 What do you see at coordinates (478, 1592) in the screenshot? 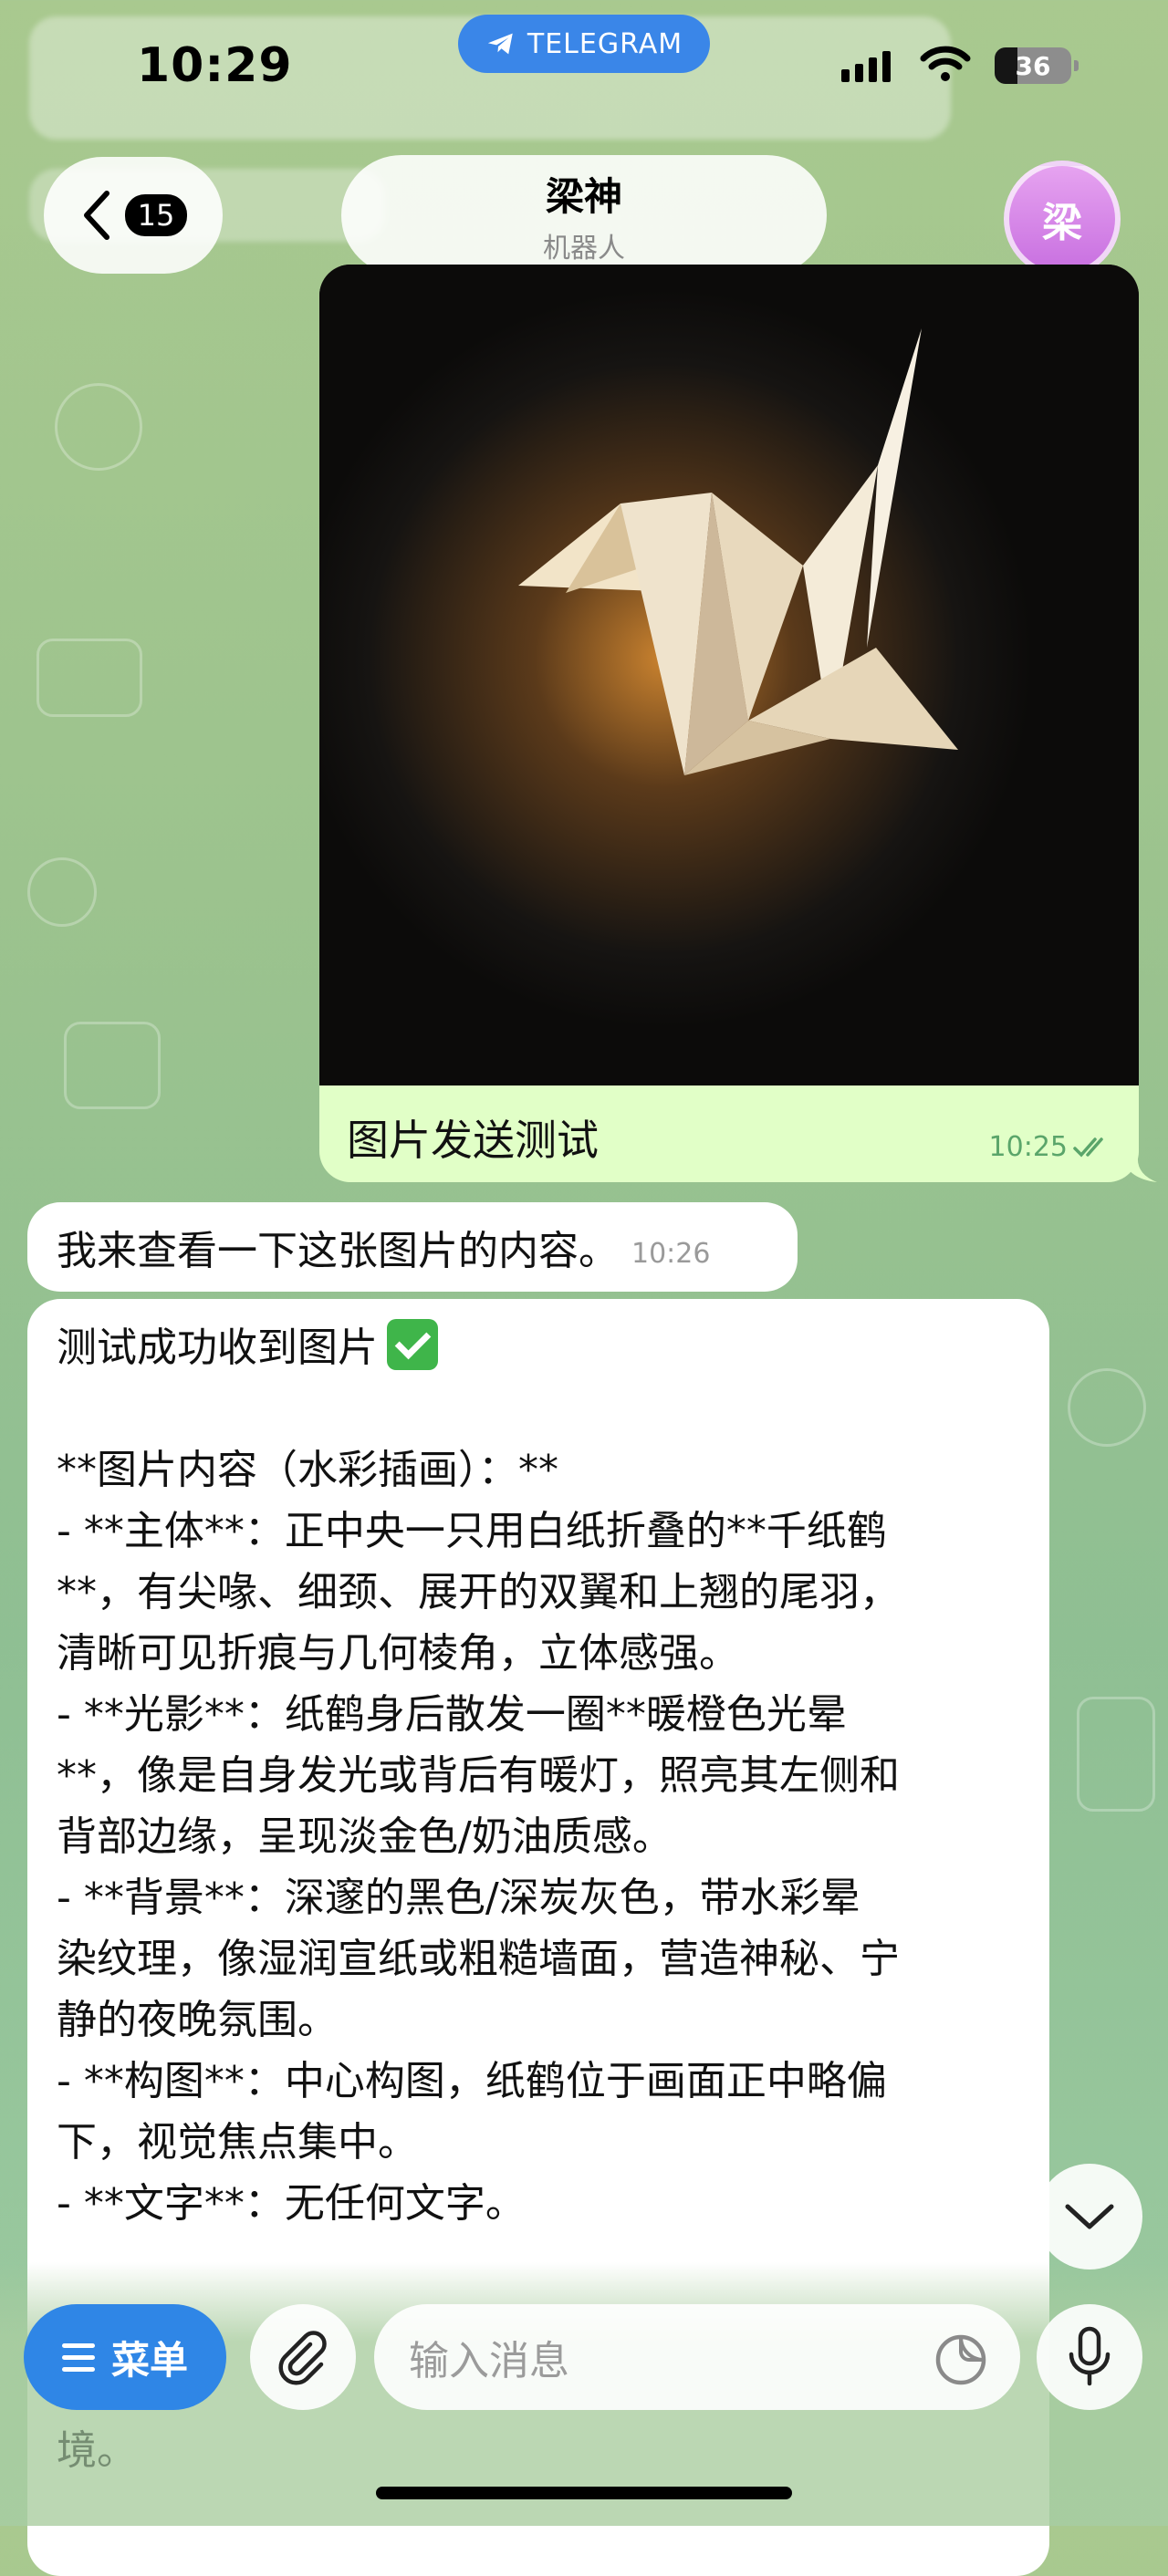
I see `message-line: **，有尖喙、细颈、展开的双翼和上翘的尾羽，` at bounding box center [478, 1592].